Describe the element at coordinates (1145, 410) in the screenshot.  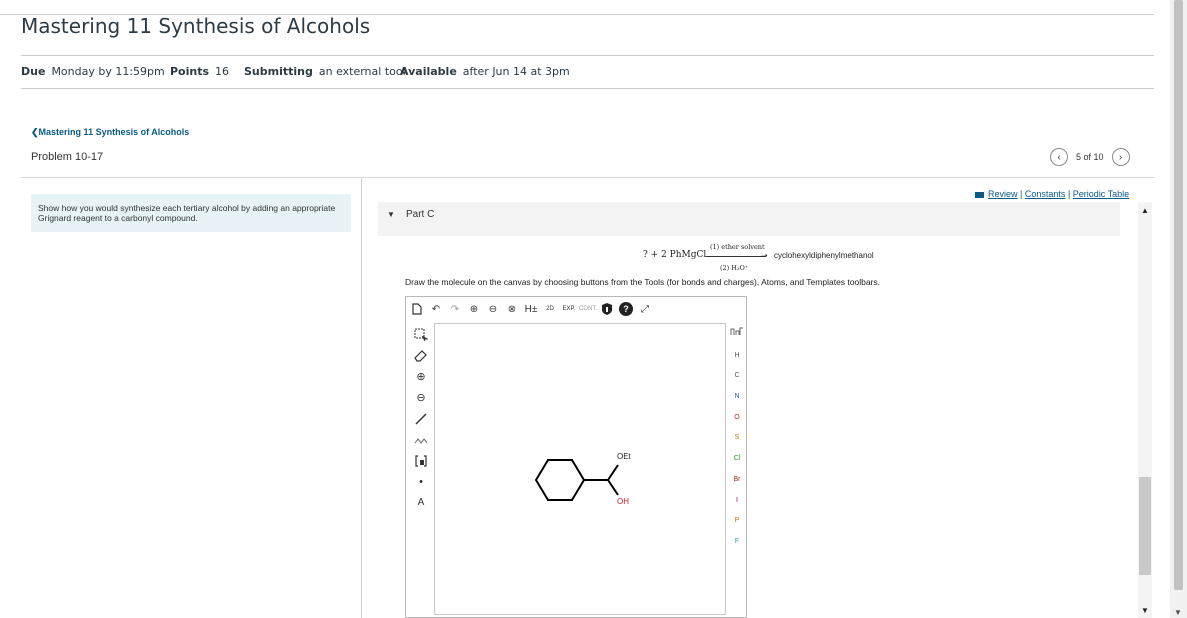
I see `inner-scrollbar: ▲ ▼` at that location.